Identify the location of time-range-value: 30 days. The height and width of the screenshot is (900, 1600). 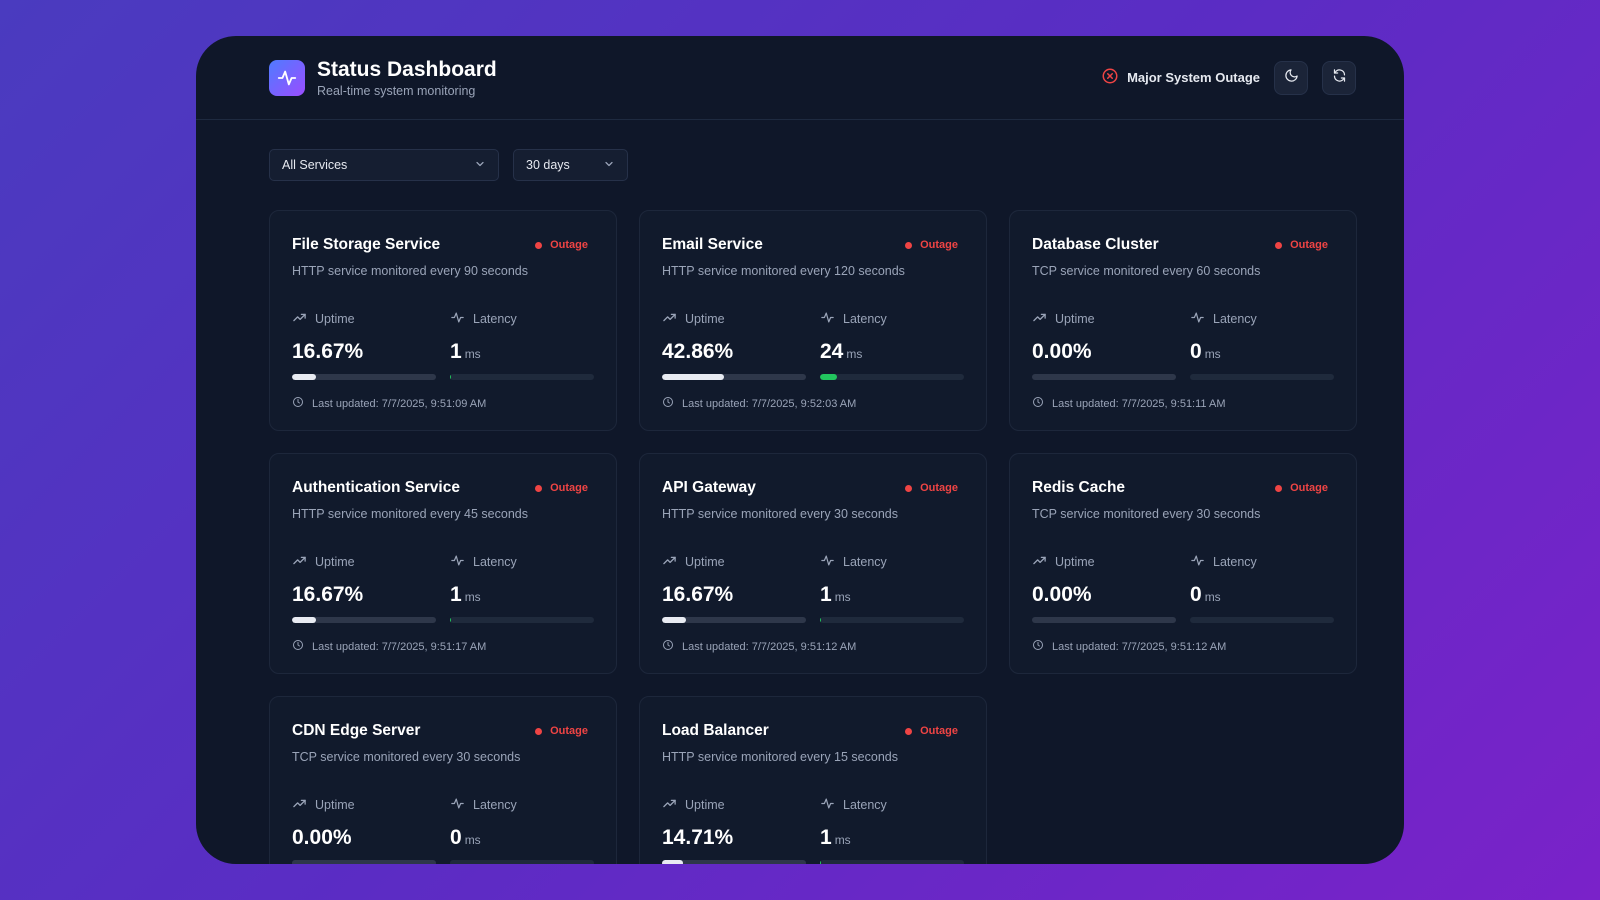
(548, 165).